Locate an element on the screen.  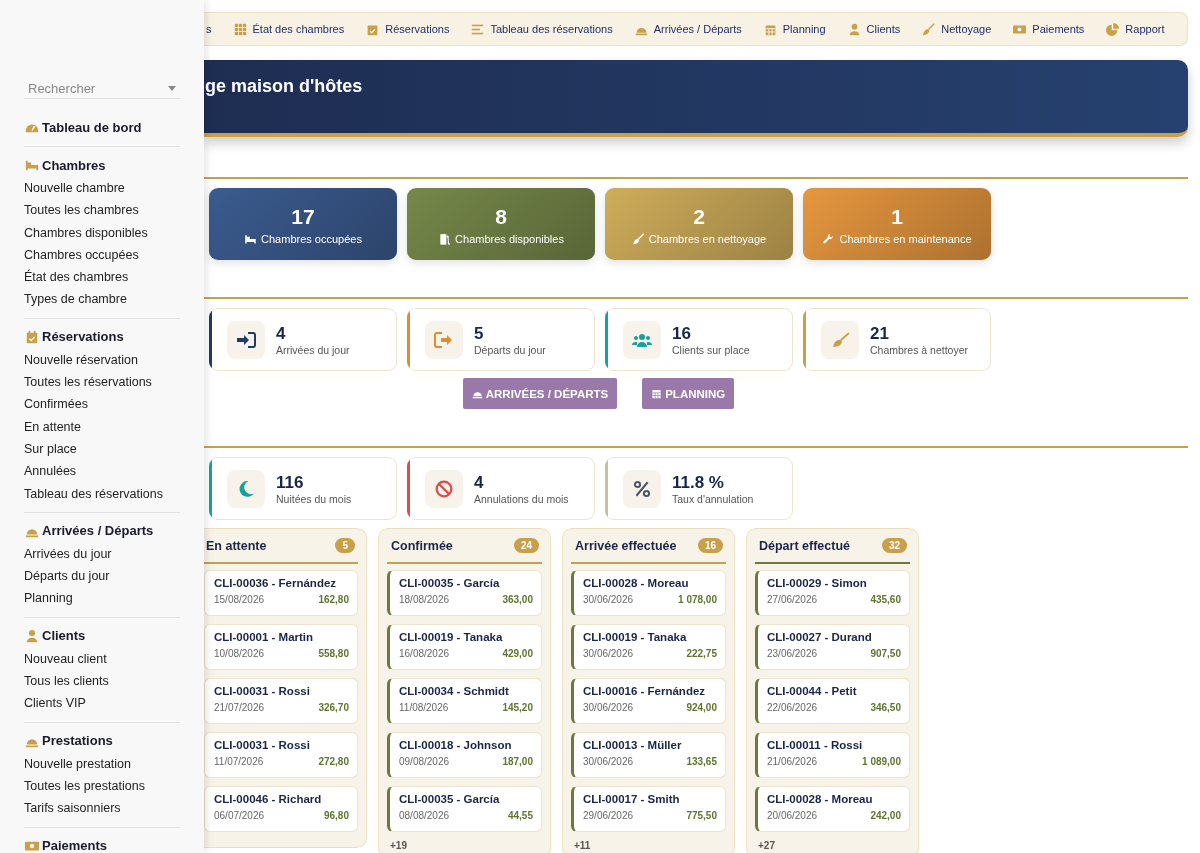
nav-link: Rapport is located at coordinates (1135, 29).